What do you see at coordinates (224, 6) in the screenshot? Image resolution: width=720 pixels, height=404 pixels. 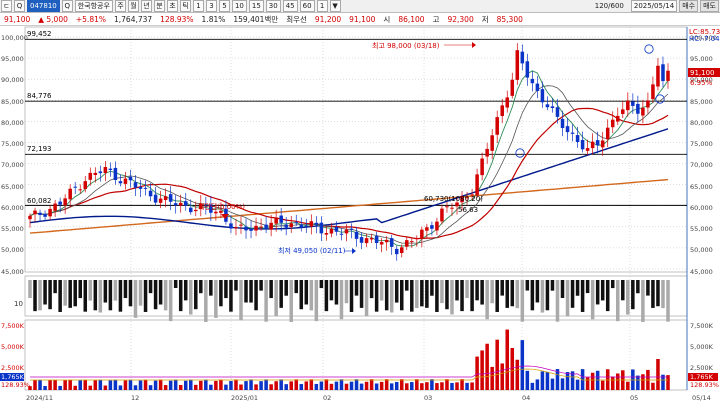 I see `minute-5-button: 5` at bounding box center [224, 6].